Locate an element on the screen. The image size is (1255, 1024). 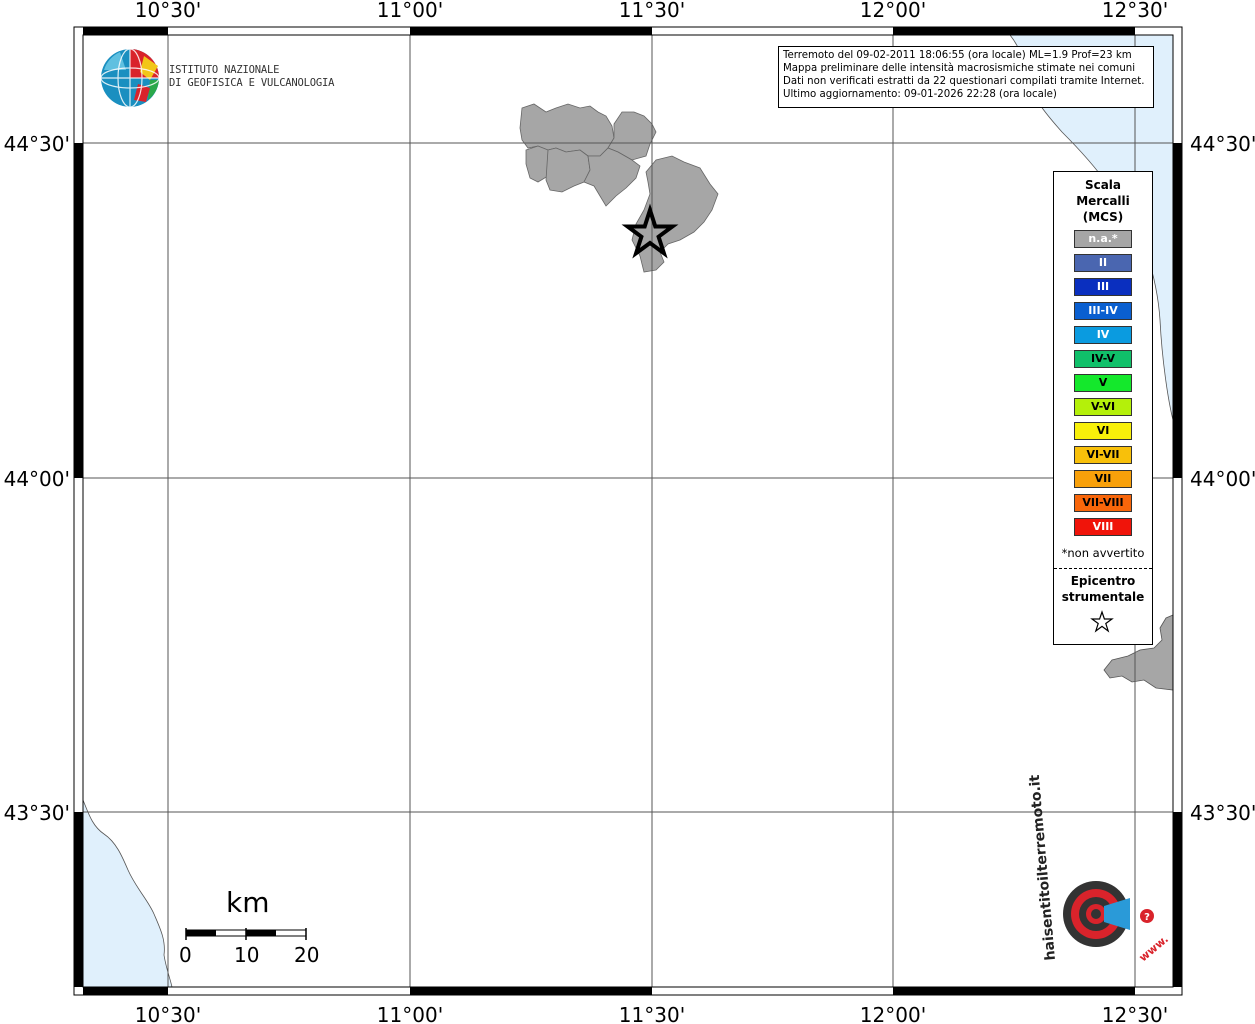
legend-note: *non avvertito is located at coordinates (1103, 553).